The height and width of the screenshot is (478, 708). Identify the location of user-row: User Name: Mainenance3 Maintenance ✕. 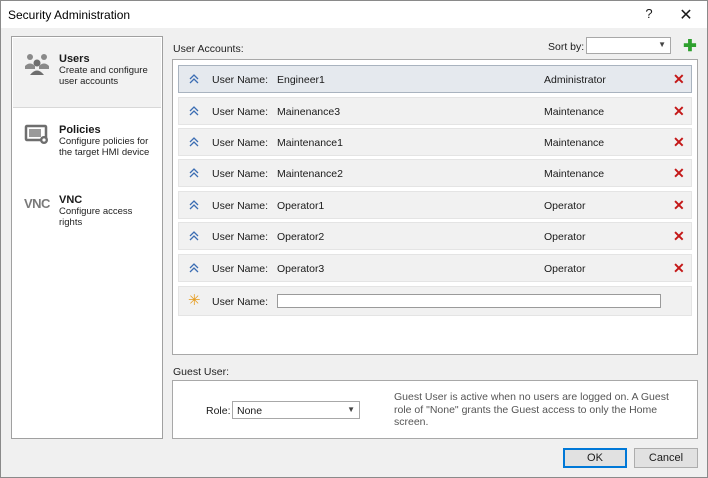
(435, 111).